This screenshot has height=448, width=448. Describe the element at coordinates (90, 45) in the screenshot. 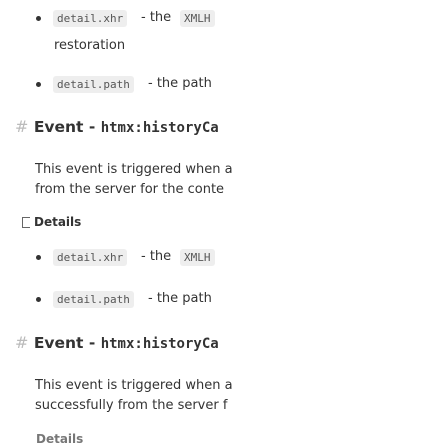

I see `item-continuation: restoration` at that location.